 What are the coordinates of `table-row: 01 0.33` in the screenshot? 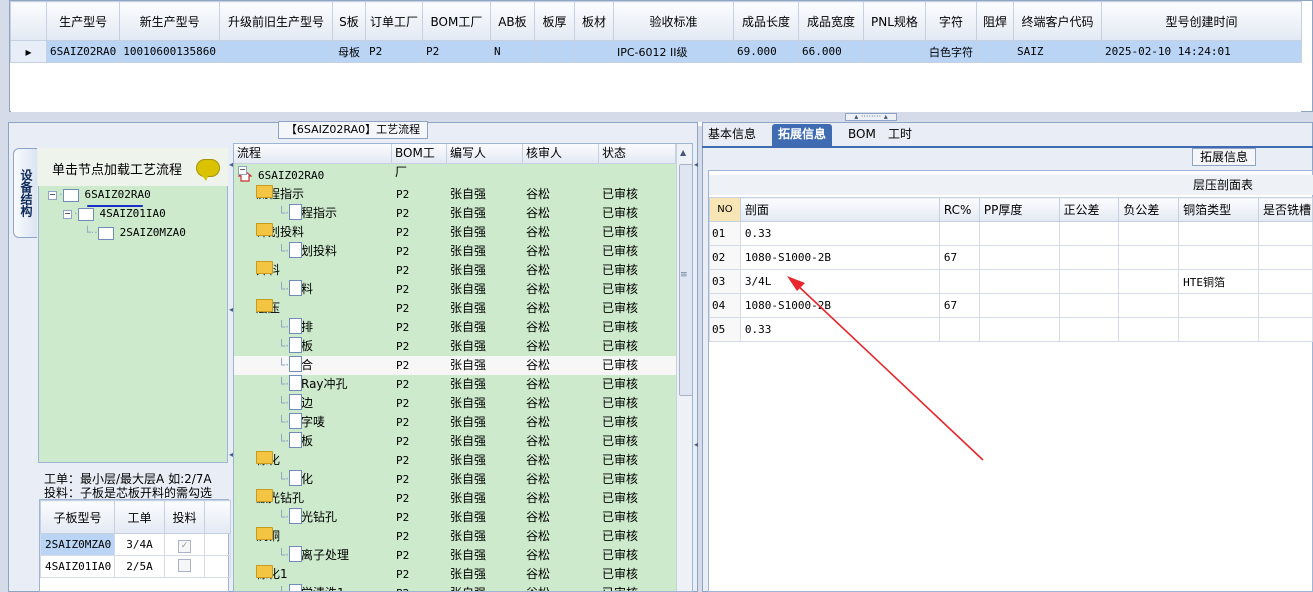 It's located at (1011, 233).